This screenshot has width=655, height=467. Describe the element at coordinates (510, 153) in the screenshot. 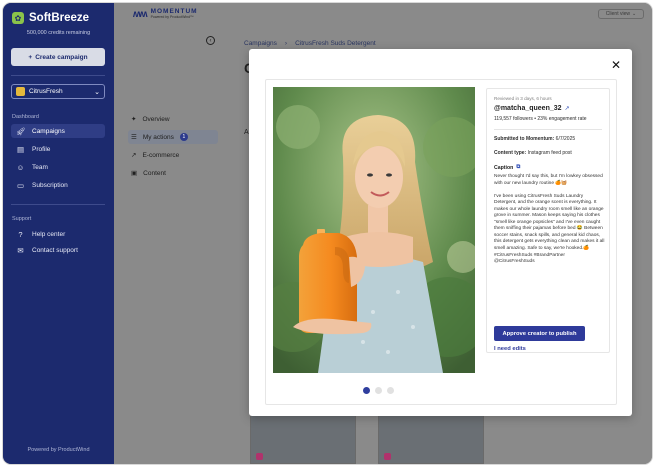

I see `content-type-label: Content type:` at that location.